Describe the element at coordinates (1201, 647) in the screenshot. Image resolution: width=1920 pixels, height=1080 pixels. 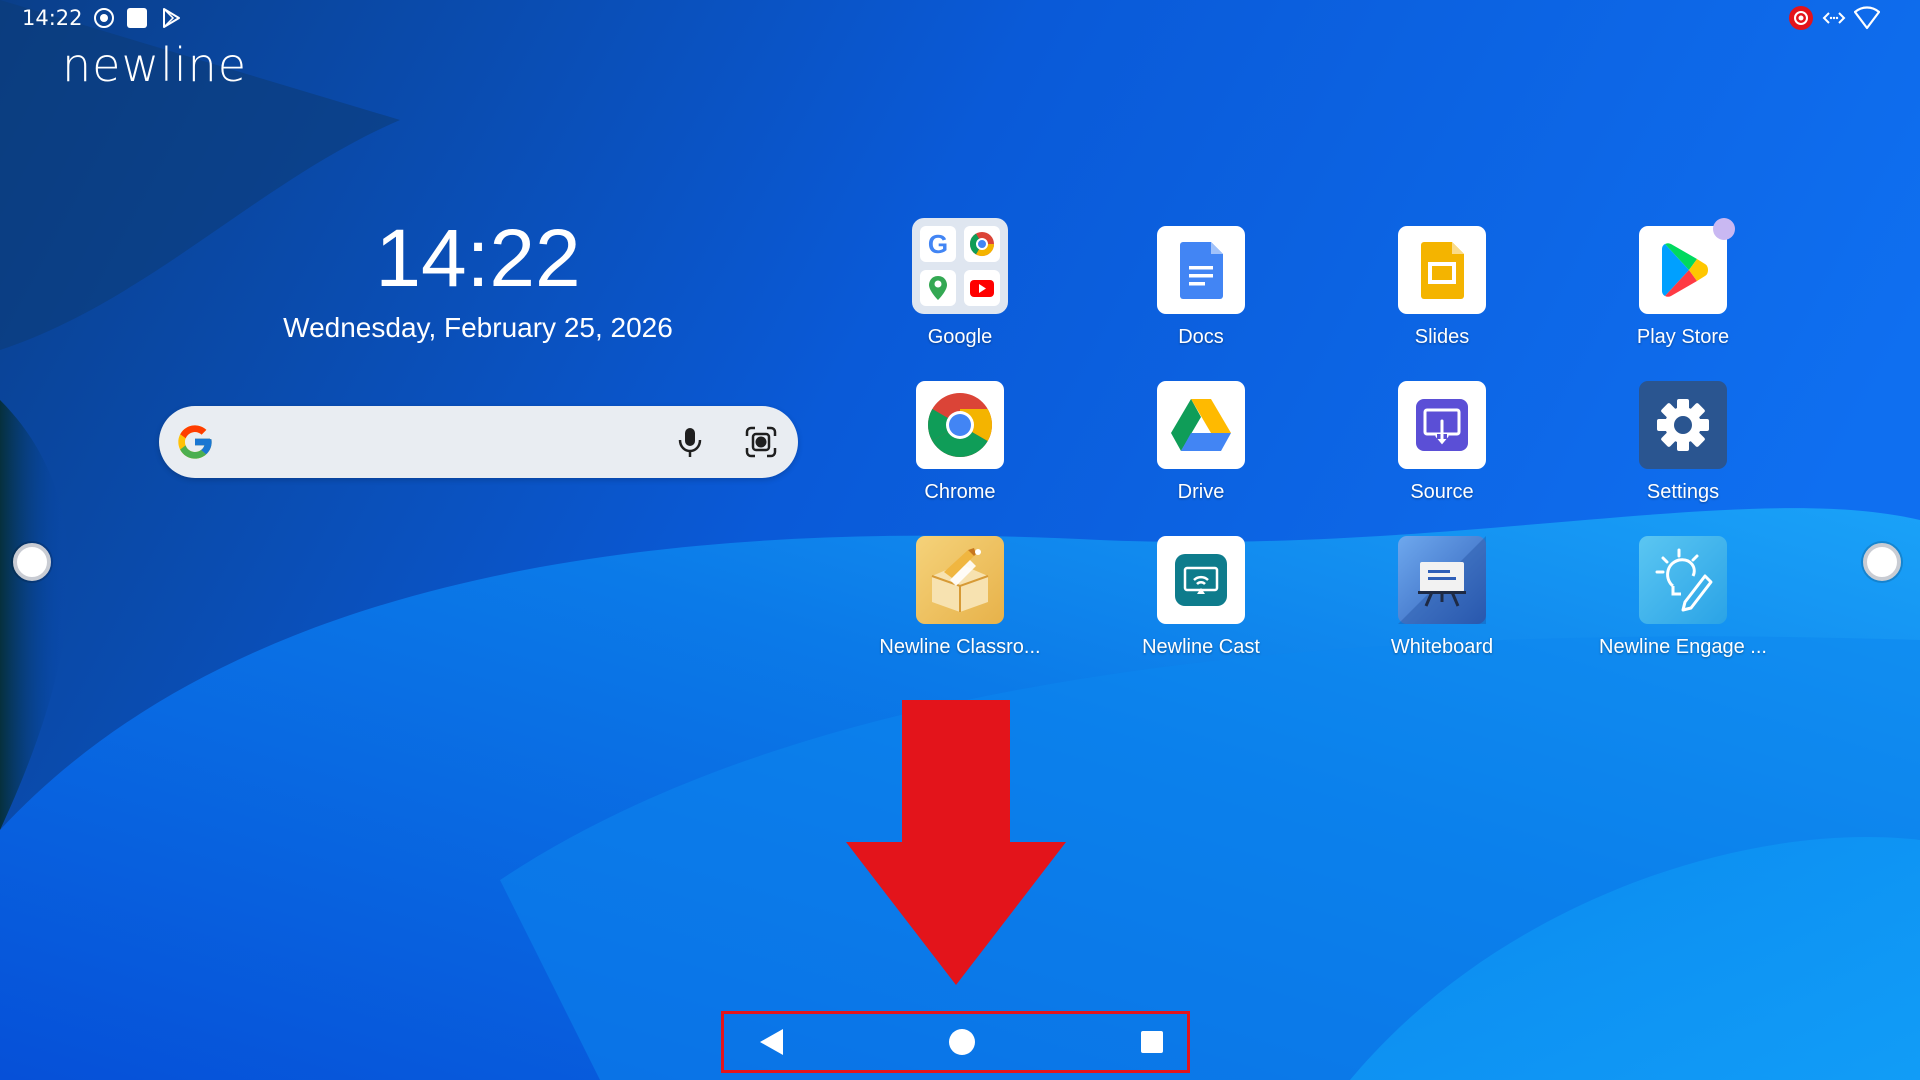
I see `app-label: Newline Cast` at that location.